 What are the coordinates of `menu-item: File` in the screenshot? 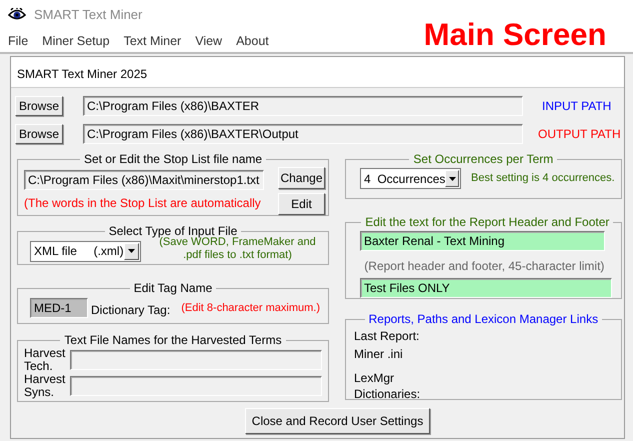 It's located at (18, 41).